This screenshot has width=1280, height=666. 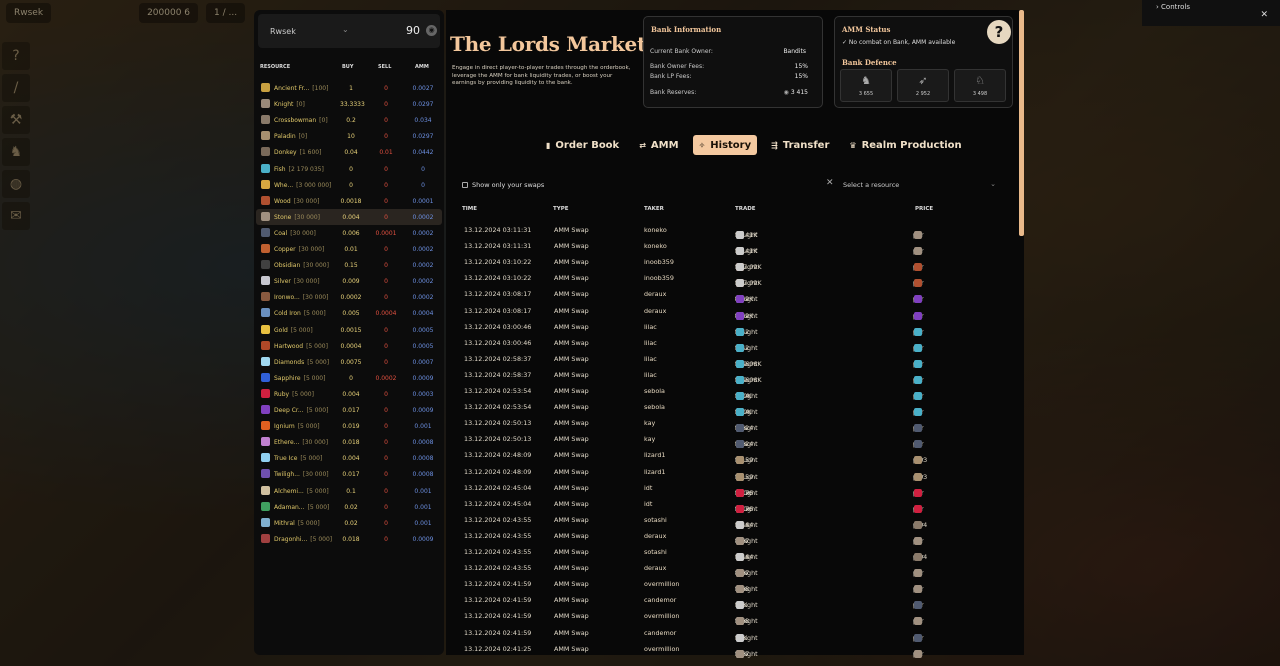 I want to click on chevron-down-icon: ⌄, so click(x=993, y=184).